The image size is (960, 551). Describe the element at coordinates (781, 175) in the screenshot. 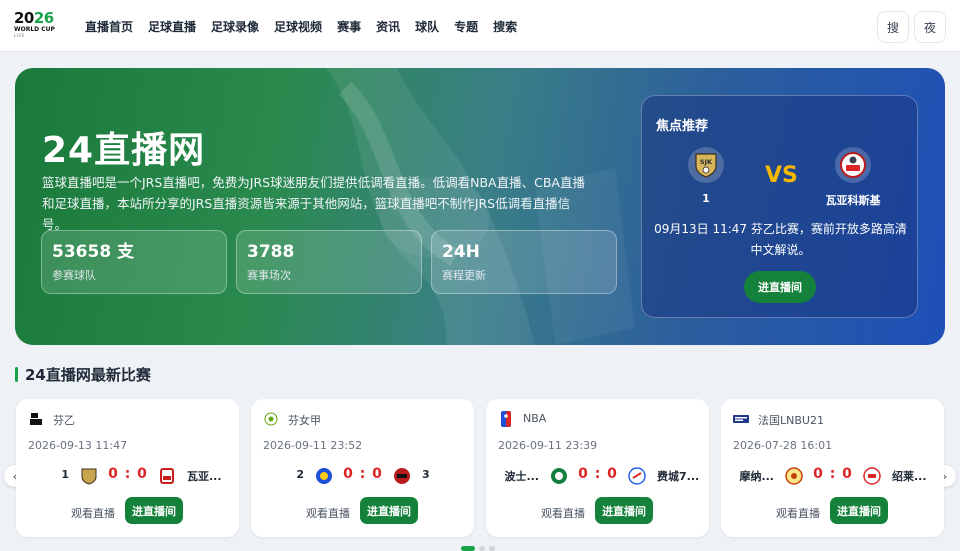

I see `vs-label: VS` at that location.